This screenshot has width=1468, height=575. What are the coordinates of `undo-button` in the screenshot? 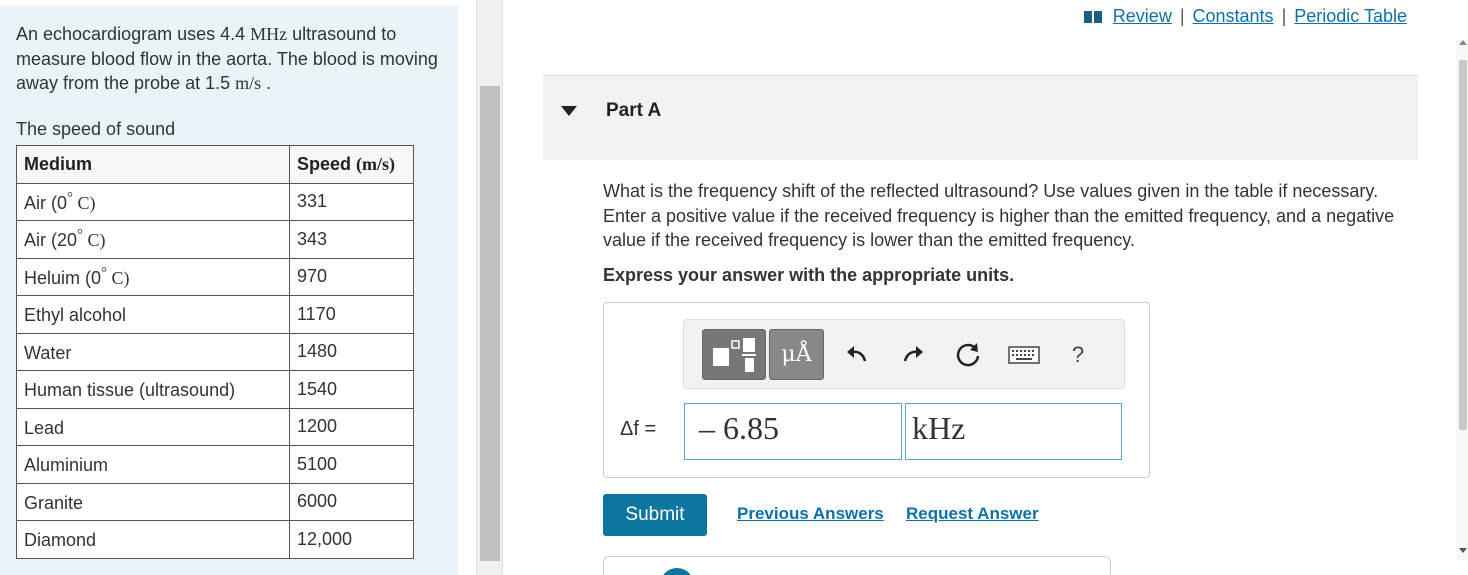 It's located at (857, 355).